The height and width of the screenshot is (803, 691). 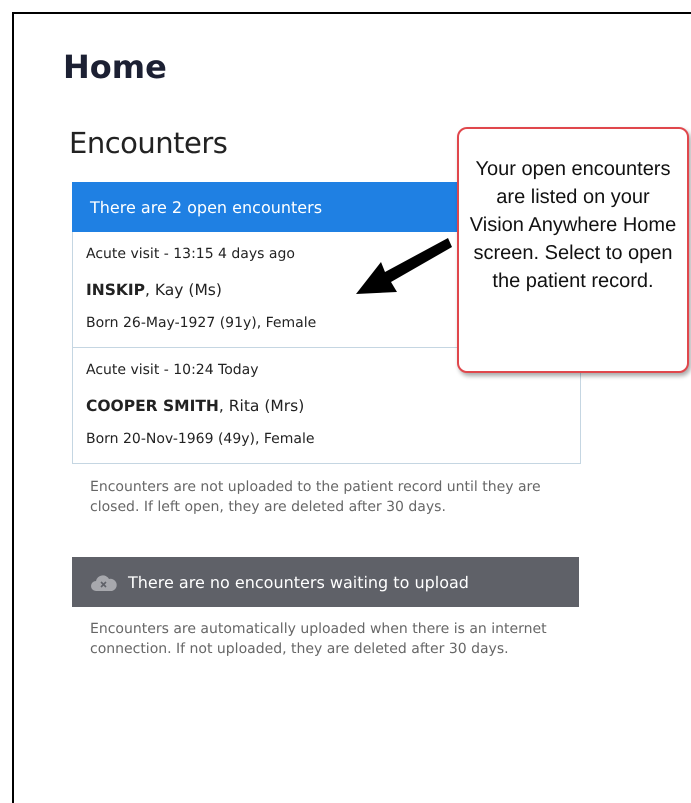 I want to click on upload-status: There are no encounters waiting to upload, so click(x=298, y=582).